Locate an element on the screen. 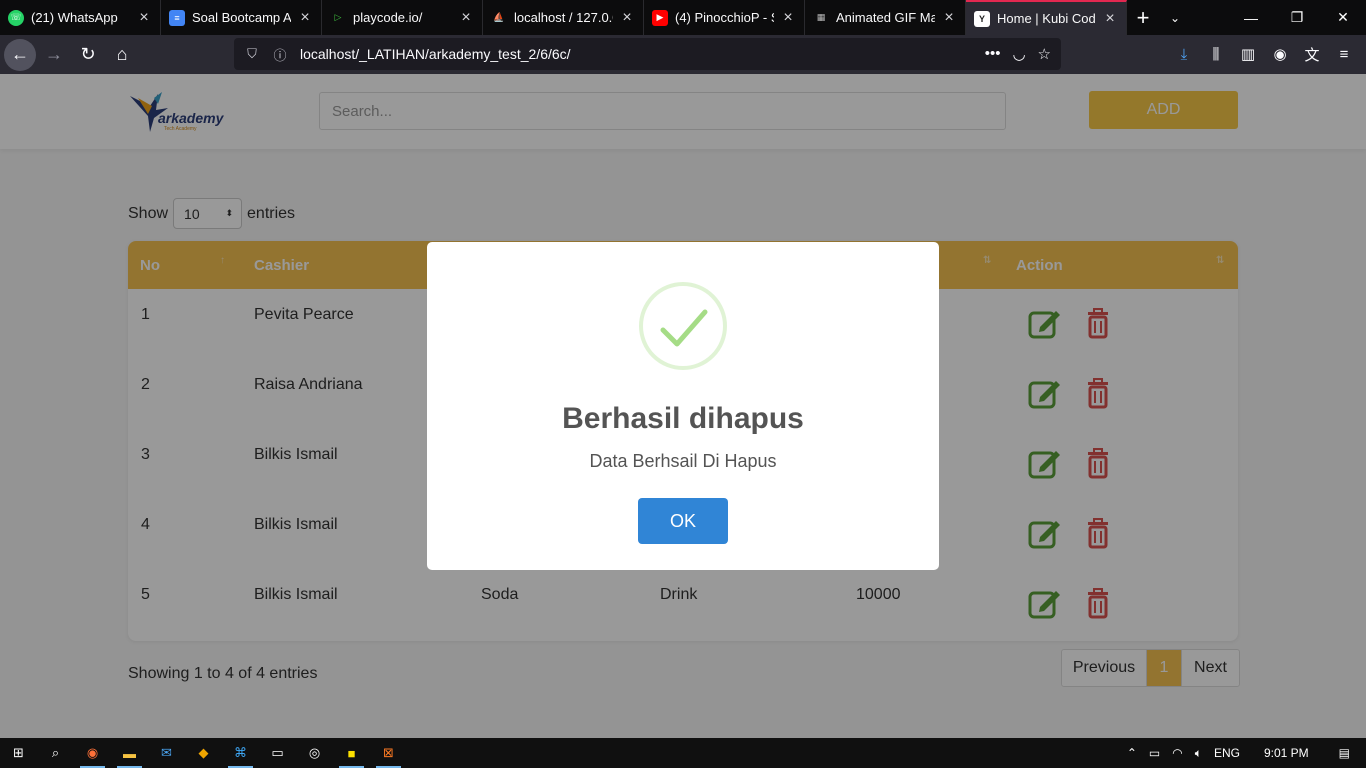  firefox-icon: ◉ is located at coordinates (92, 753).